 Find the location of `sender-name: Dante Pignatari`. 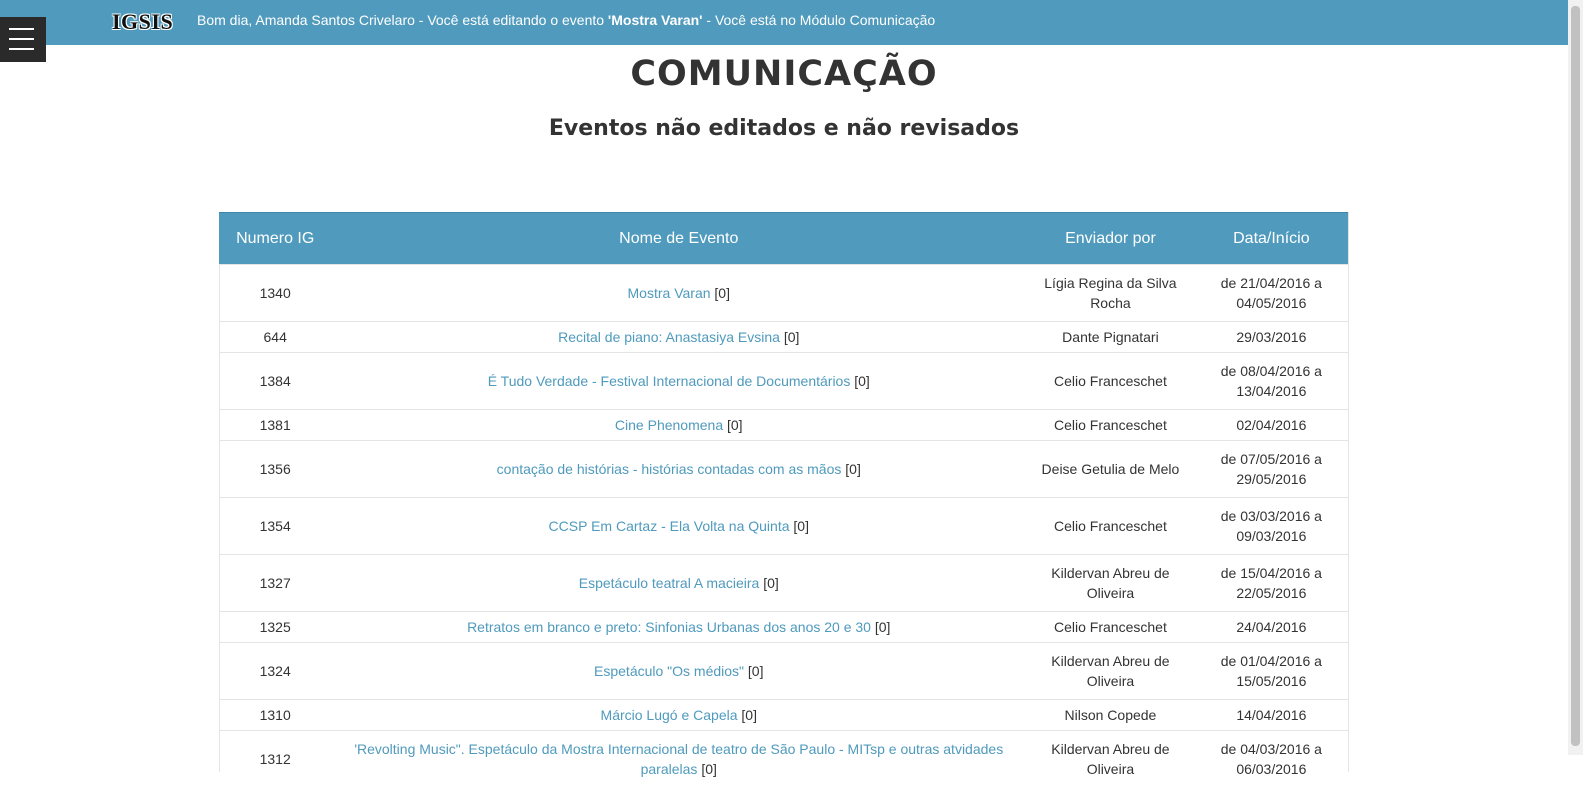

sender-name: Dante Pignatari is located at coordinates (1110, 337).